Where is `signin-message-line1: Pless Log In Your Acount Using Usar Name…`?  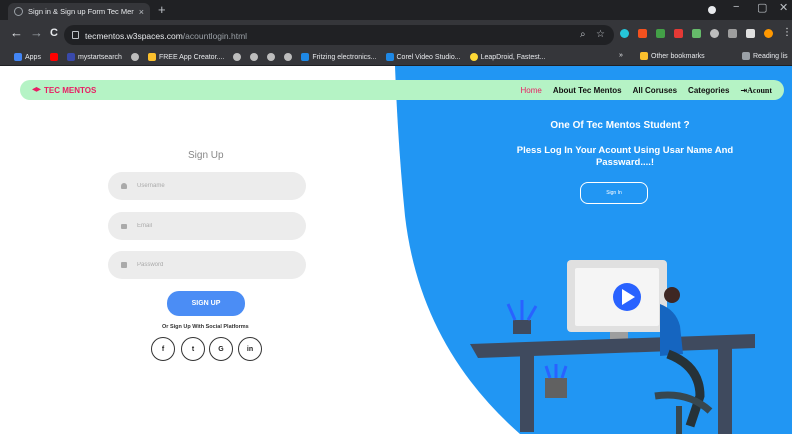 signin-message-line1: Pless Log In Your Acount Using Usar Name… is located at coordinates (625, 150).